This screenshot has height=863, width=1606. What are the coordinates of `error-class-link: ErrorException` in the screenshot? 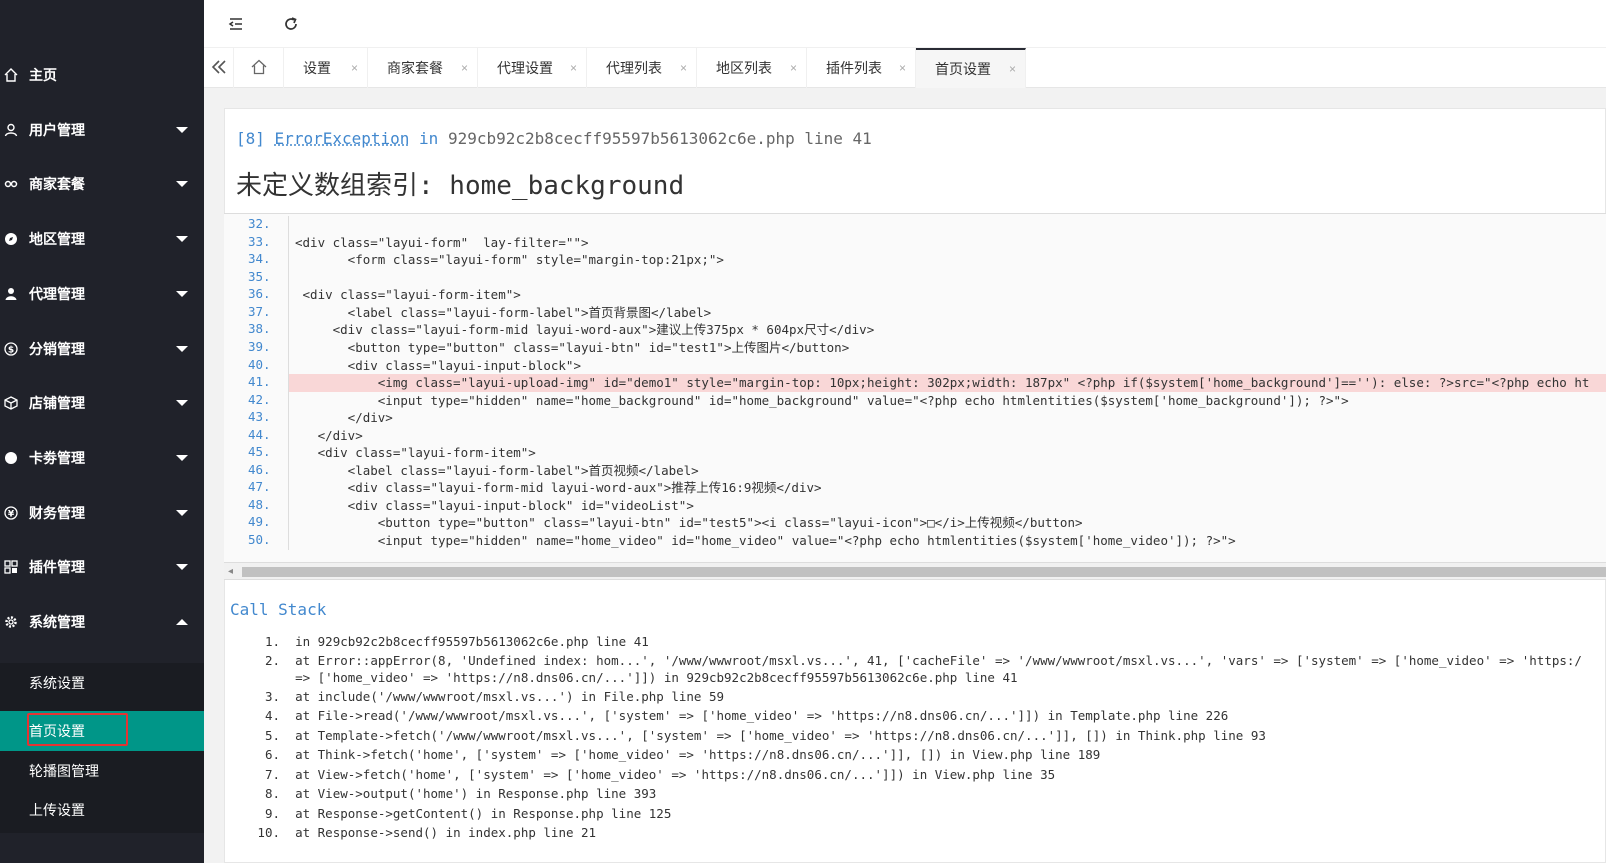 It's located at (342, 138).